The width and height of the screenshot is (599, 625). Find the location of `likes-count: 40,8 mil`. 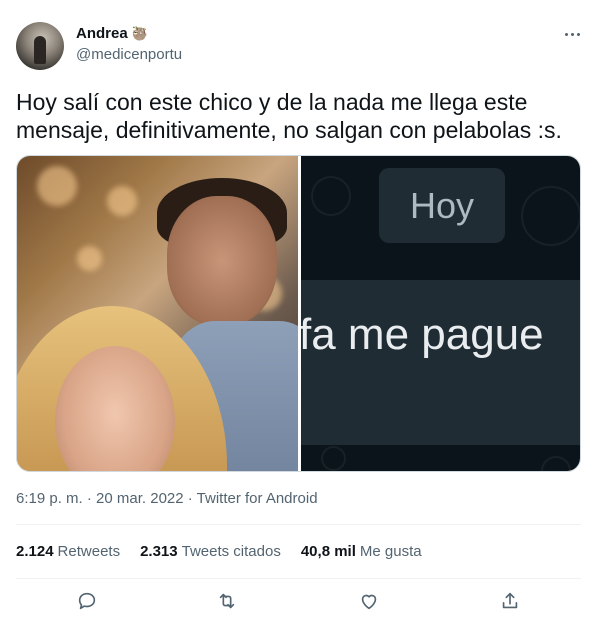

likes-count: 40,8 mil is located at coordinates (328, 551).